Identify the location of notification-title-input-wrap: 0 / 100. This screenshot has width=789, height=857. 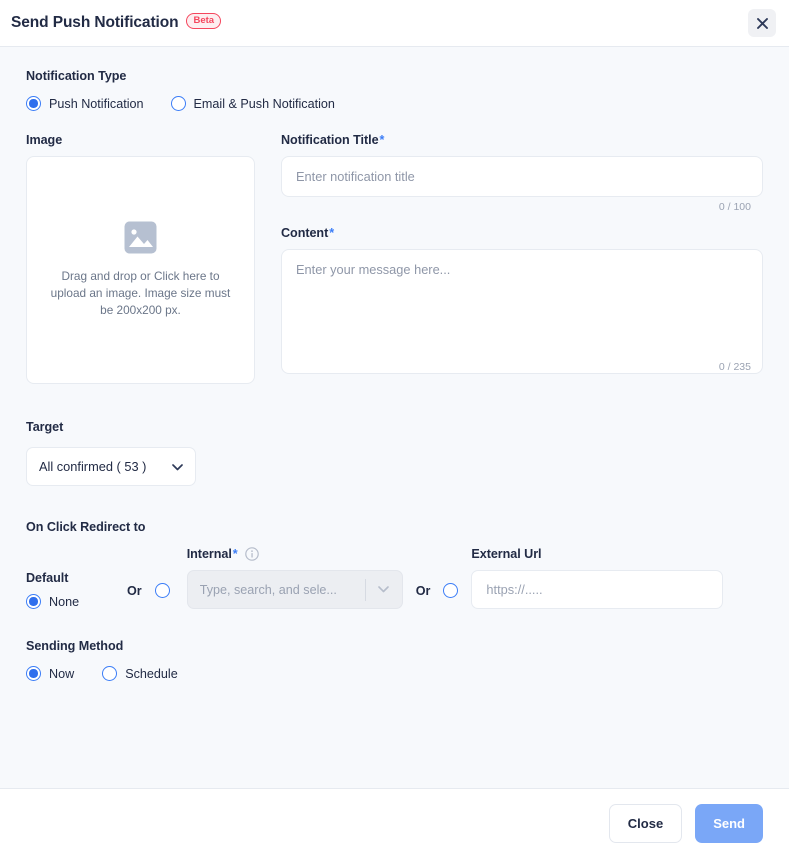
(522, 184).